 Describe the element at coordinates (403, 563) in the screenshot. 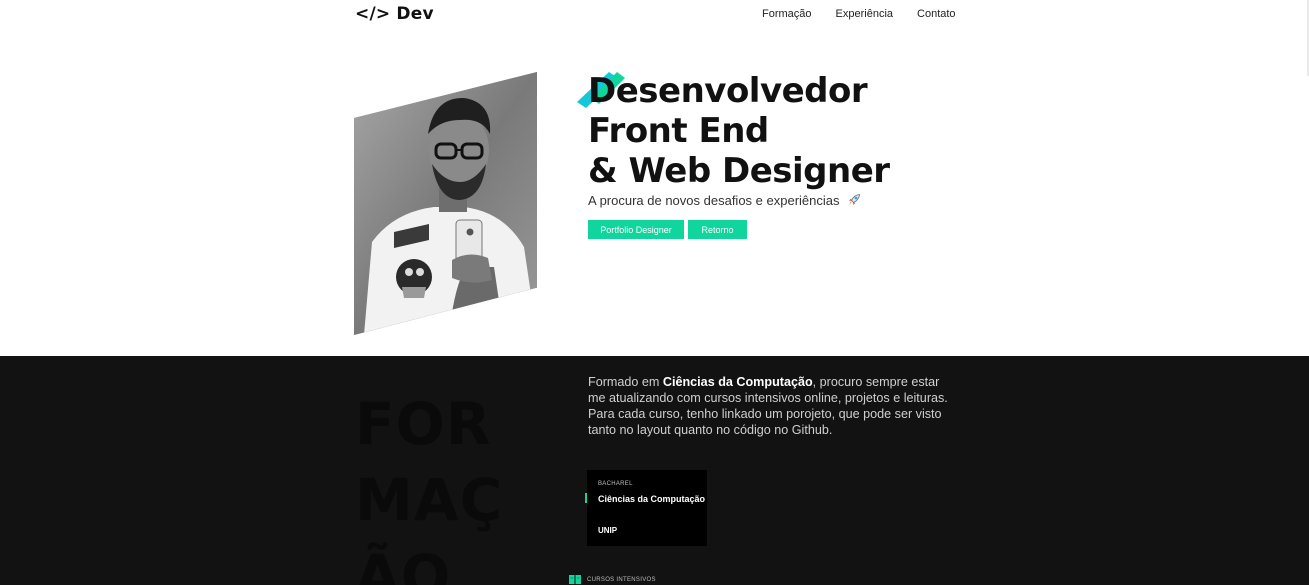

I see `formacao-heading-line-3: ÃO` at that location.